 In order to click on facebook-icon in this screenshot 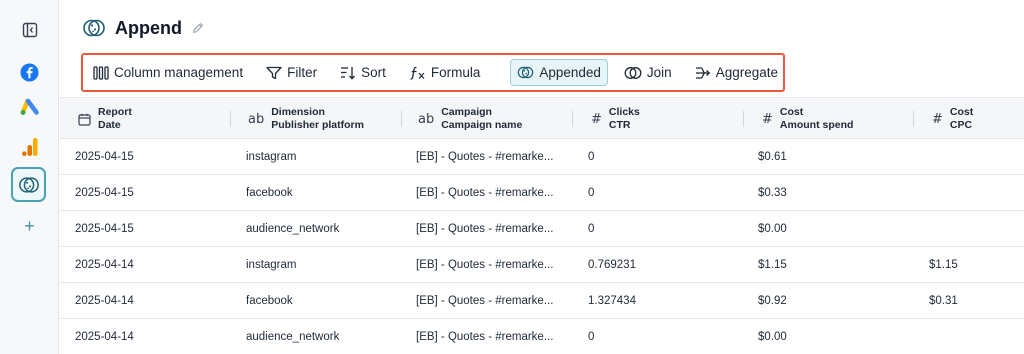, I will do `click(29, 72)`.